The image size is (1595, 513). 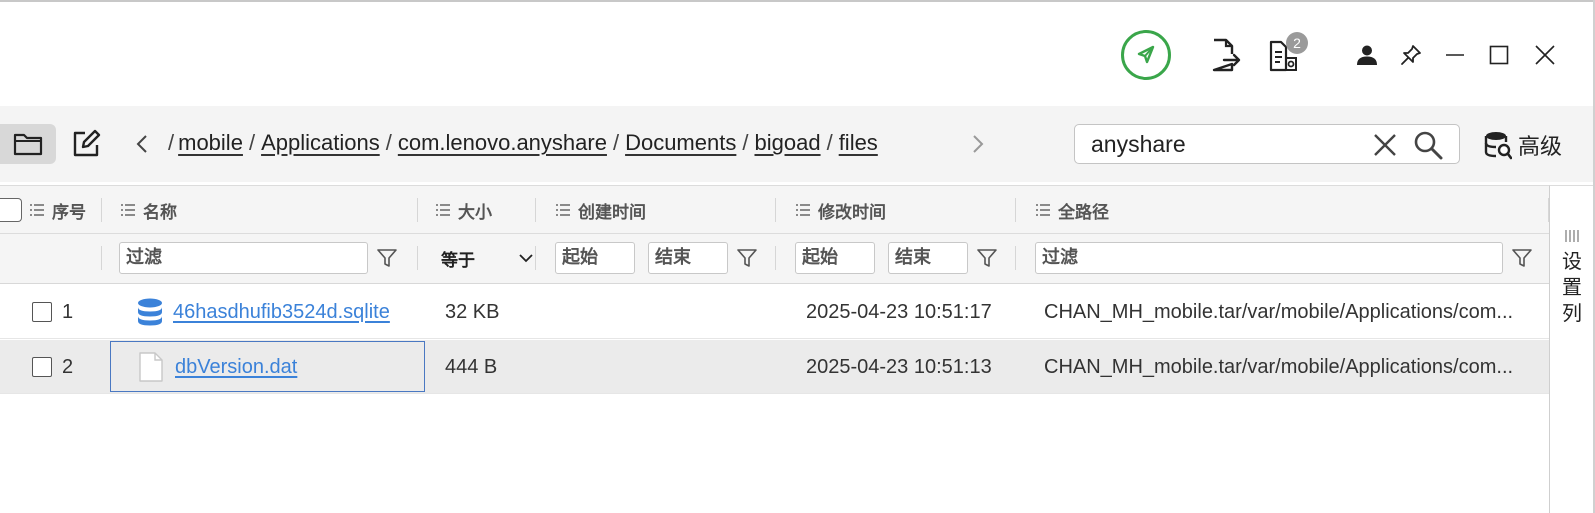 I want to click on modified-start-input: 起始, so click(x=835, y=258).